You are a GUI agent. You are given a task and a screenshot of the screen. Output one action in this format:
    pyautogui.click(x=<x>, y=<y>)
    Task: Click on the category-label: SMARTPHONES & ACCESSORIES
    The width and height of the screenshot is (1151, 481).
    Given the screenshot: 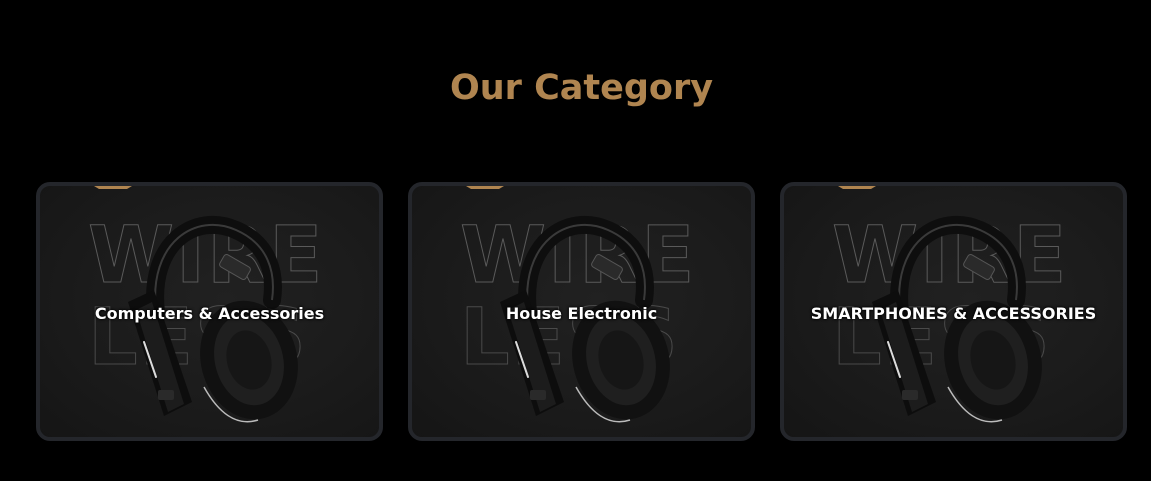 What is the action you would take?
    pyautogui.click(x=953, y=314)
    